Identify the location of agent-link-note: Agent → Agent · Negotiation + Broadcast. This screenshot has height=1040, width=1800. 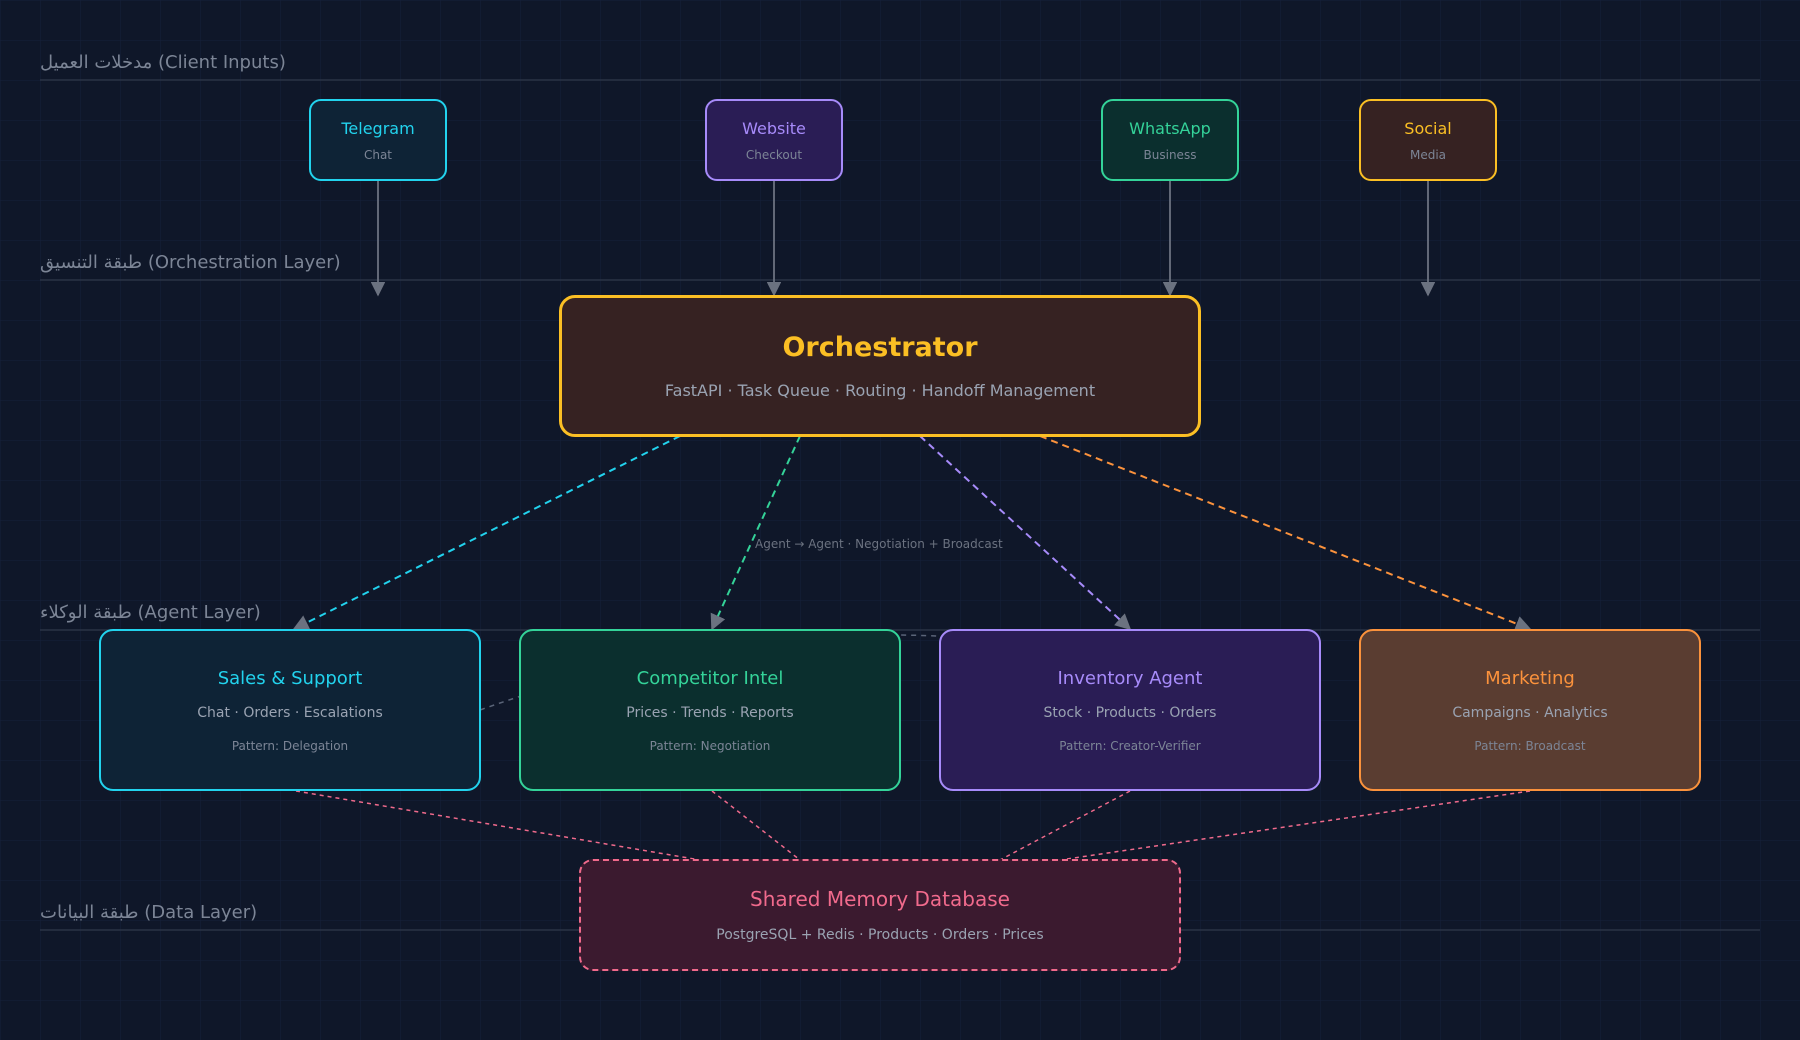
(879, 544).